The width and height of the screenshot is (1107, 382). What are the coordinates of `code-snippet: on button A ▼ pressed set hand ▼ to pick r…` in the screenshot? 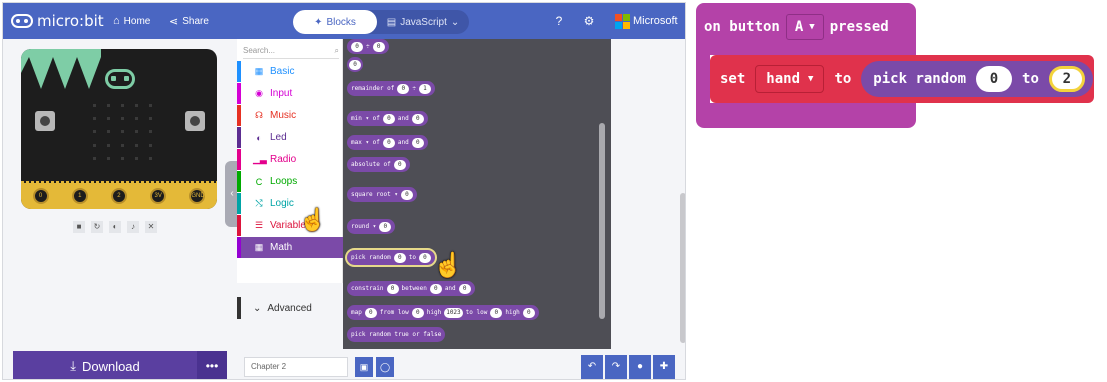 It's located at (895, 65).